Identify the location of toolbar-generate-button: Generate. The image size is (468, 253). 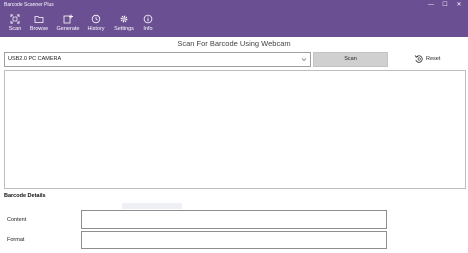
(68, 24).